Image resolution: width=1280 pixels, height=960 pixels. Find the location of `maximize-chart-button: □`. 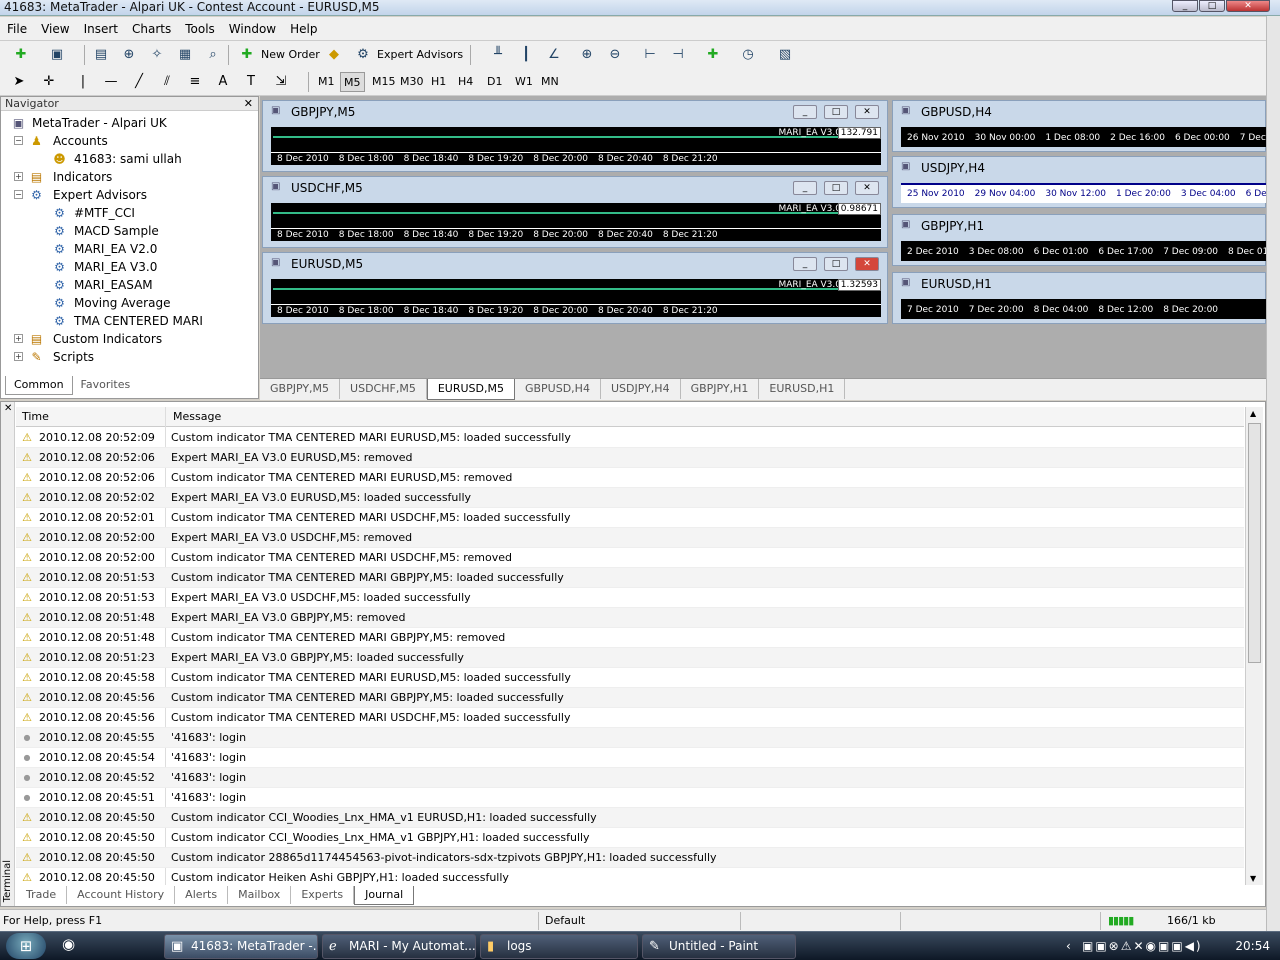

maximize-chart-button: □ is located at coordinates (836, 112).